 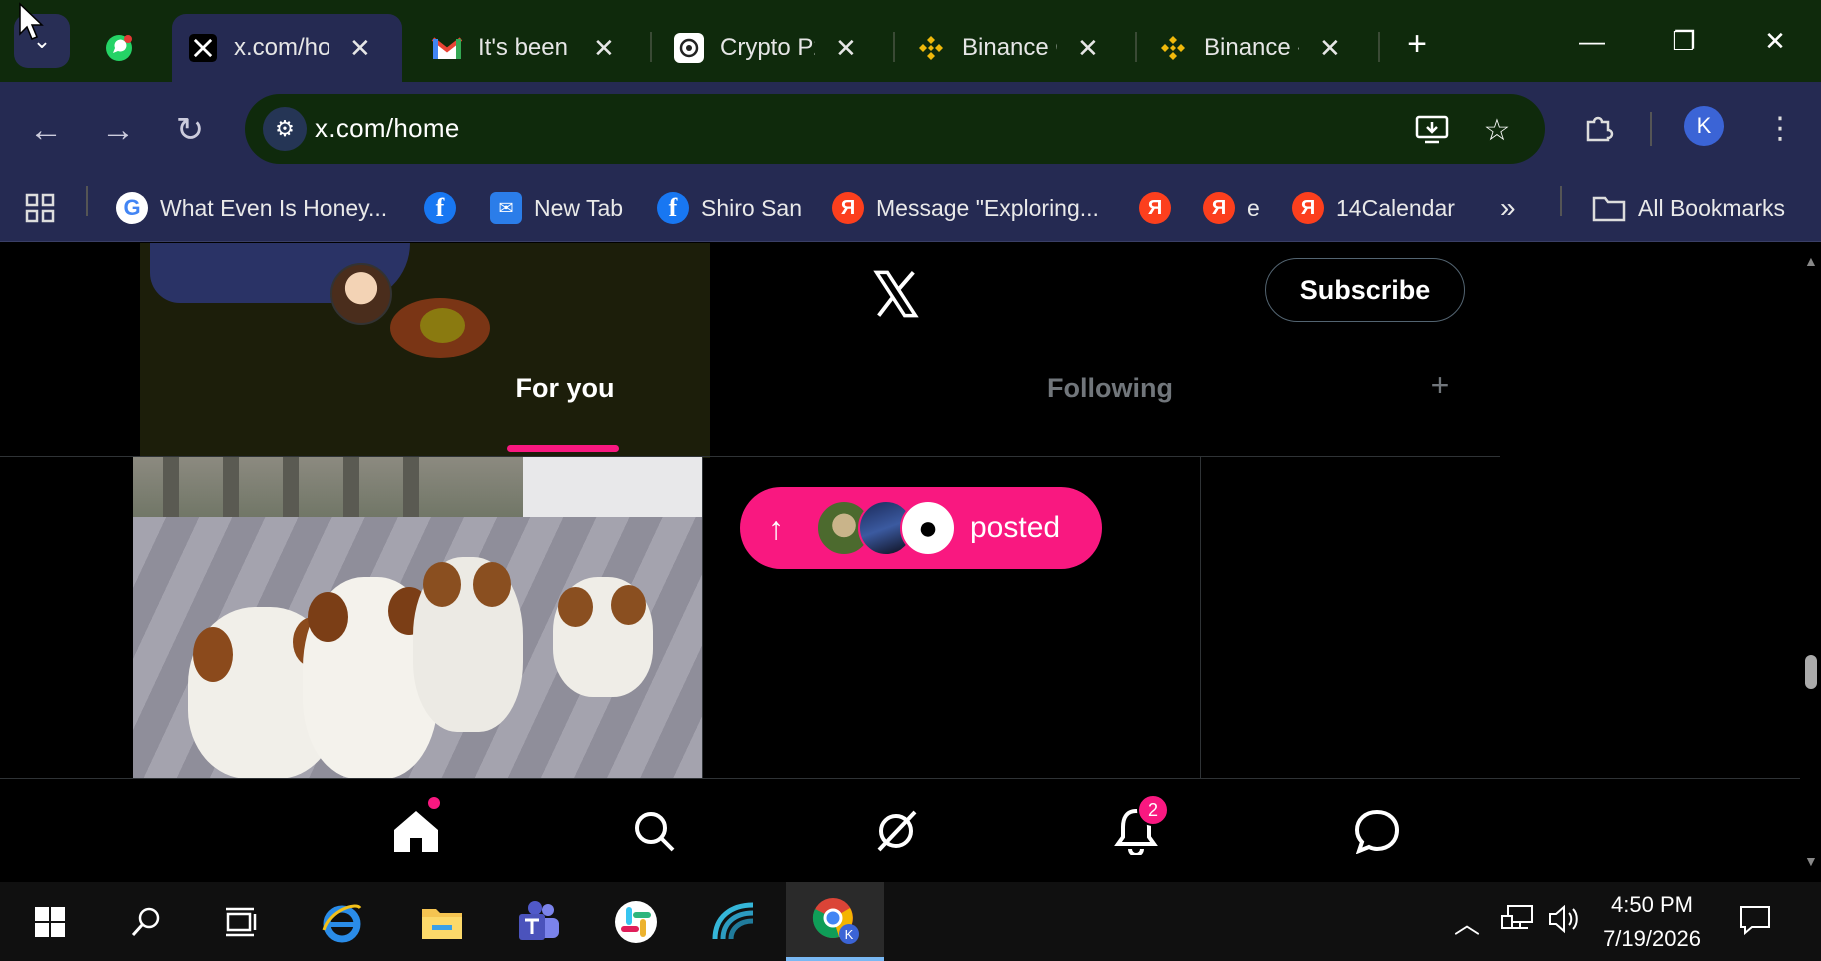 I want to click on dog, so click(x=468, y=644).